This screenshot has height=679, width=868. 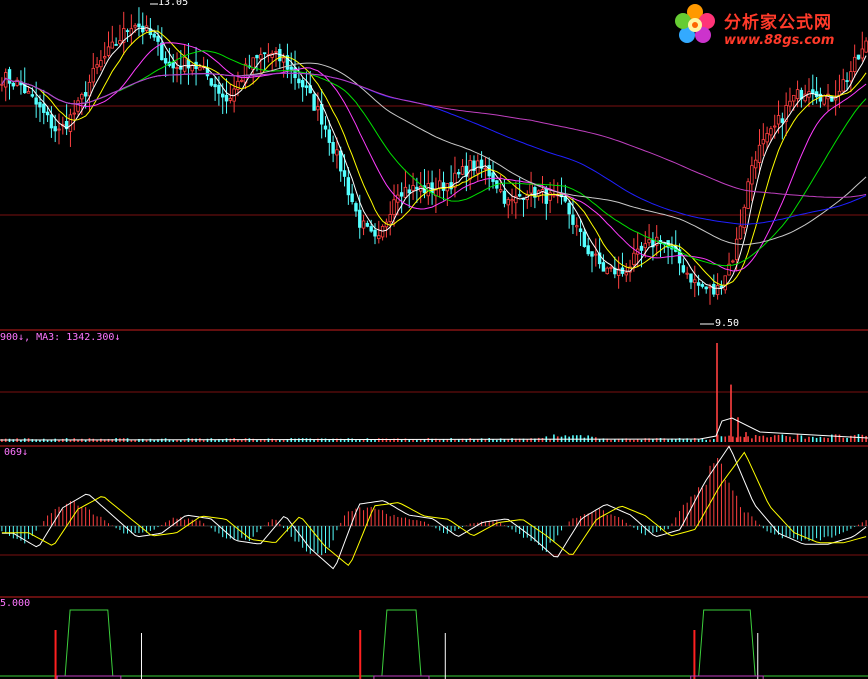 I want to click on logo-url: www.88gs.com, so click(x=779, y=40).